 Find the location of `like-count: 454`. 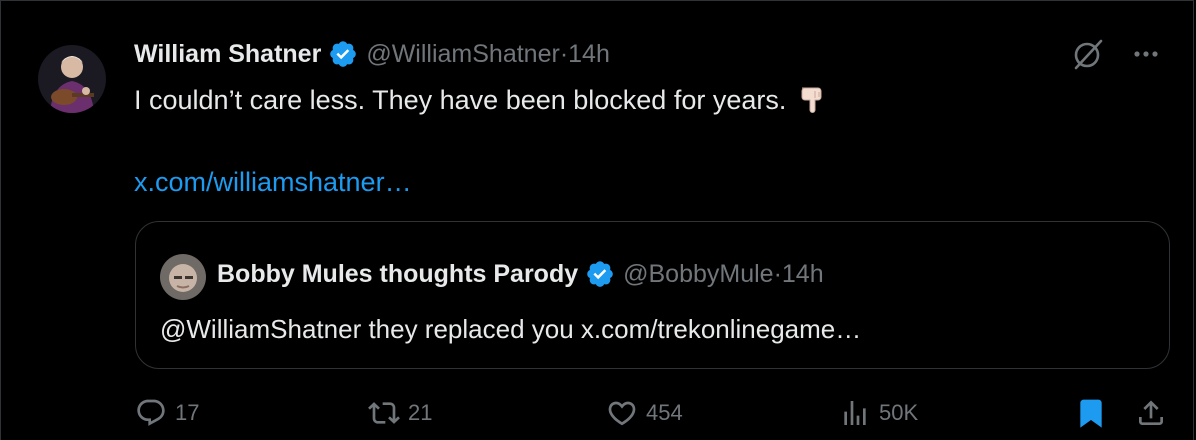

like-count: 454 is located at coordinates (664, 412).